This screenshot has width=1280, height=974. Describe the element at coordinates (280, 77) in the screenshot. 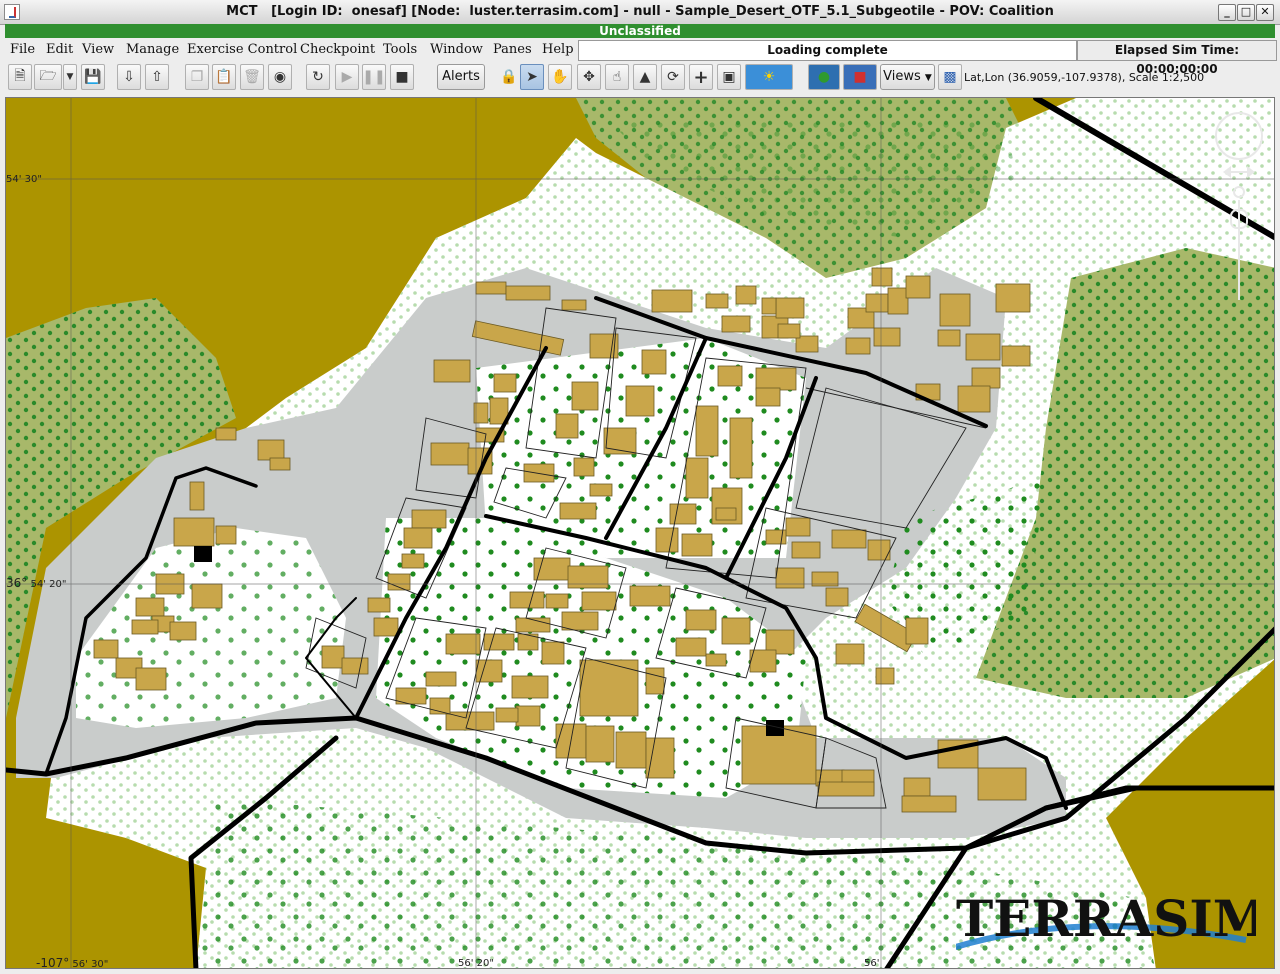

I see `binoculars-icon: ◉` at that location.